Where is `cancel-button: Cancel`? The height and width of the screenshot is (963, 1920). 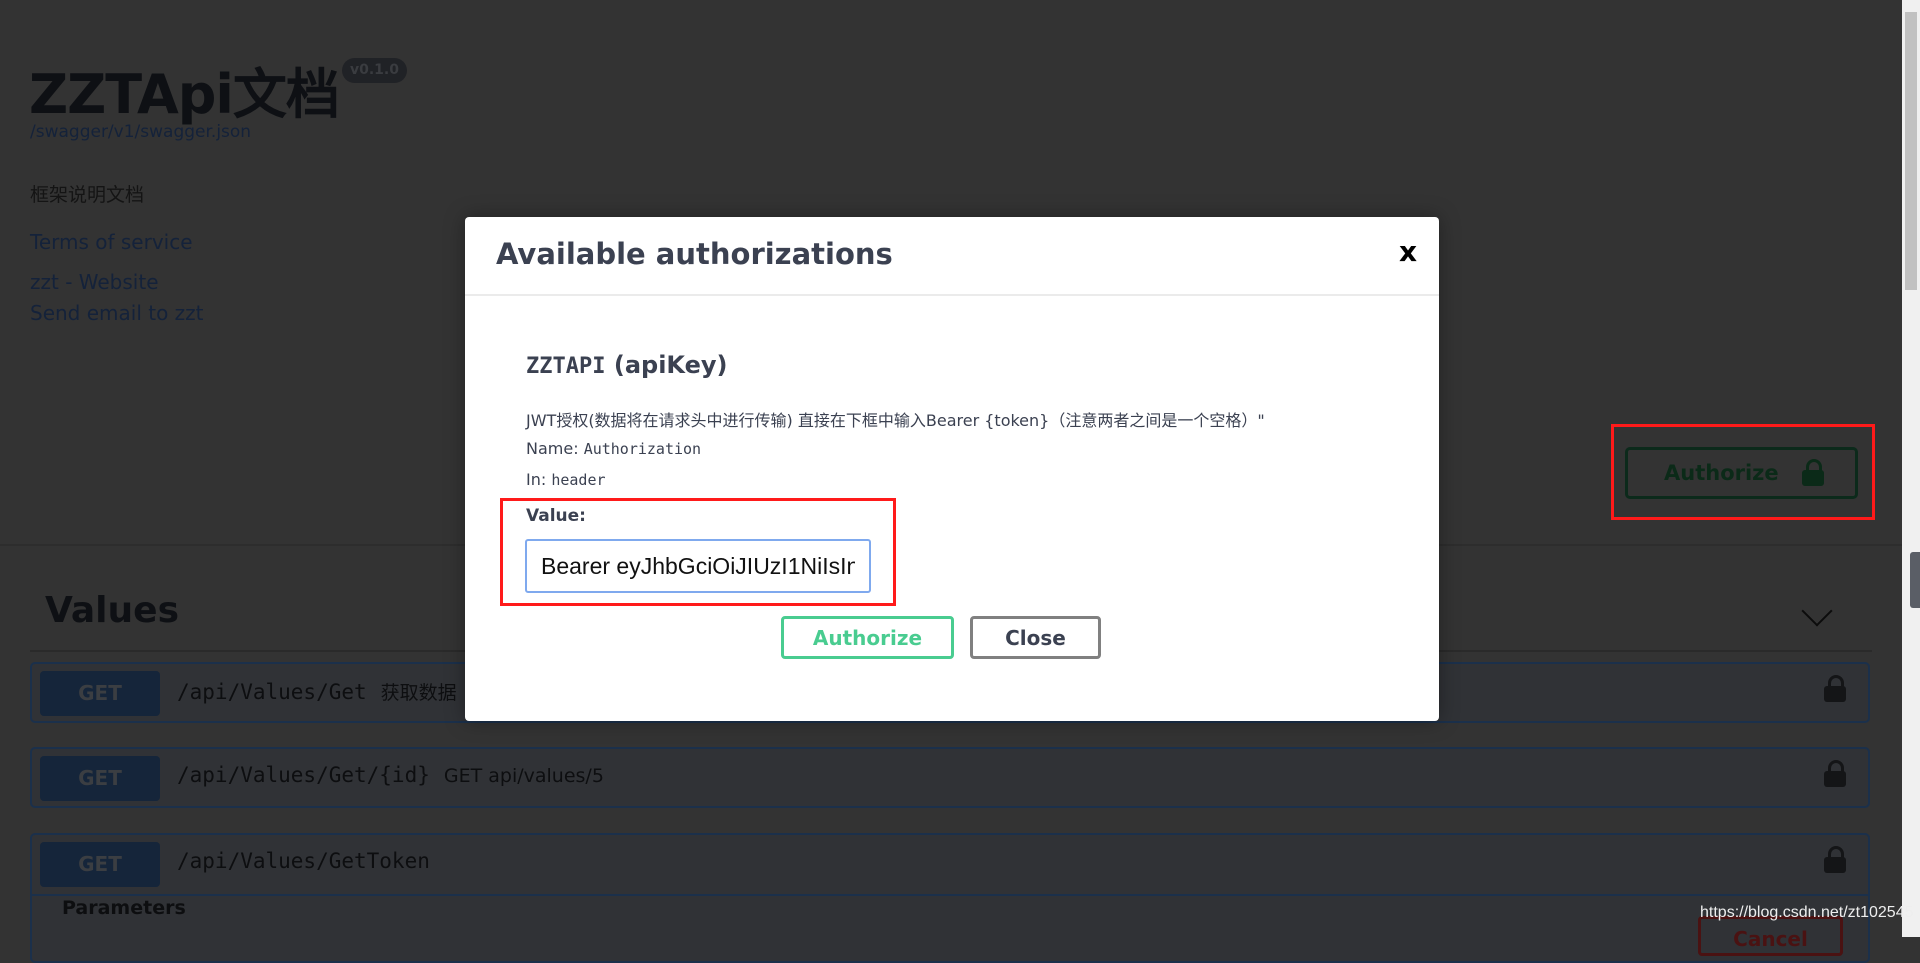
cancel-button: Cancel is located at coordinates (1770, 936).